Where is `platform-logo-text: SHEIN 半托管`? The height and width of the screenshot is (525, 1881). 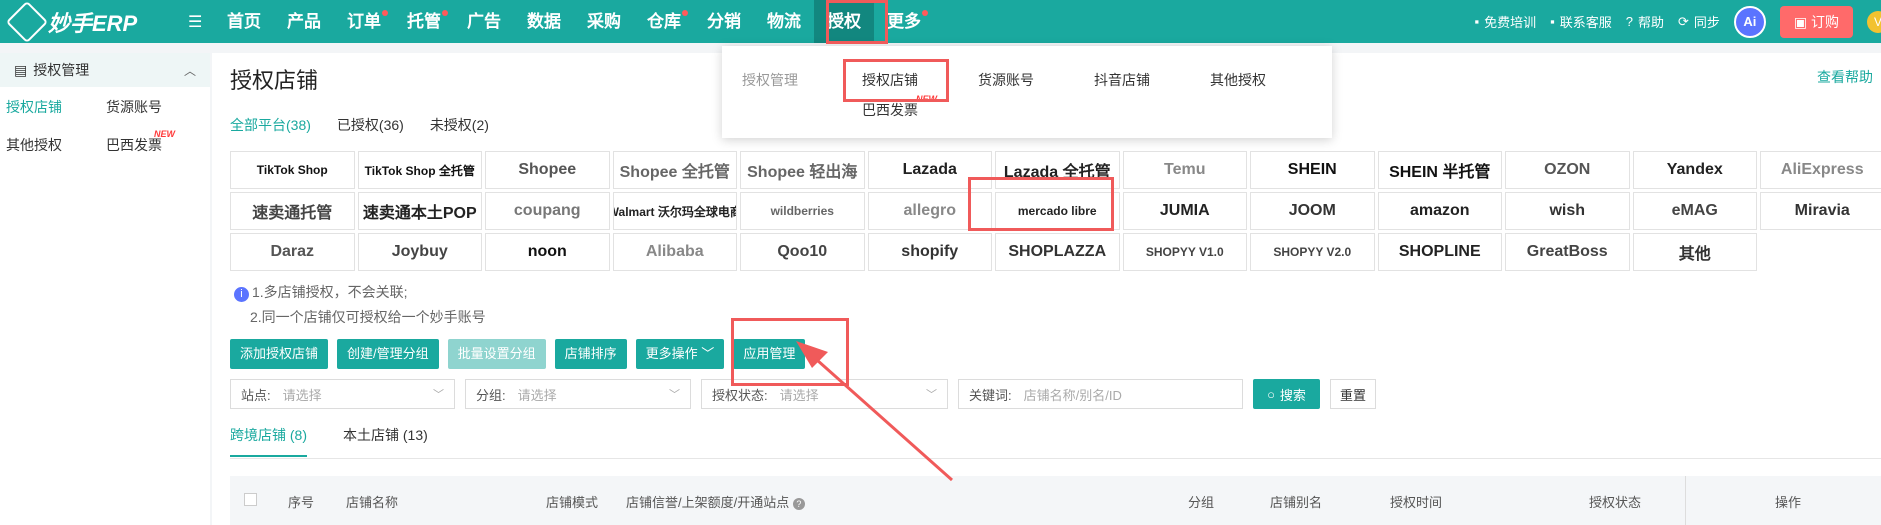
platform-logo-text: SHEIN 半托管 is located at coordinates (1440, 172).